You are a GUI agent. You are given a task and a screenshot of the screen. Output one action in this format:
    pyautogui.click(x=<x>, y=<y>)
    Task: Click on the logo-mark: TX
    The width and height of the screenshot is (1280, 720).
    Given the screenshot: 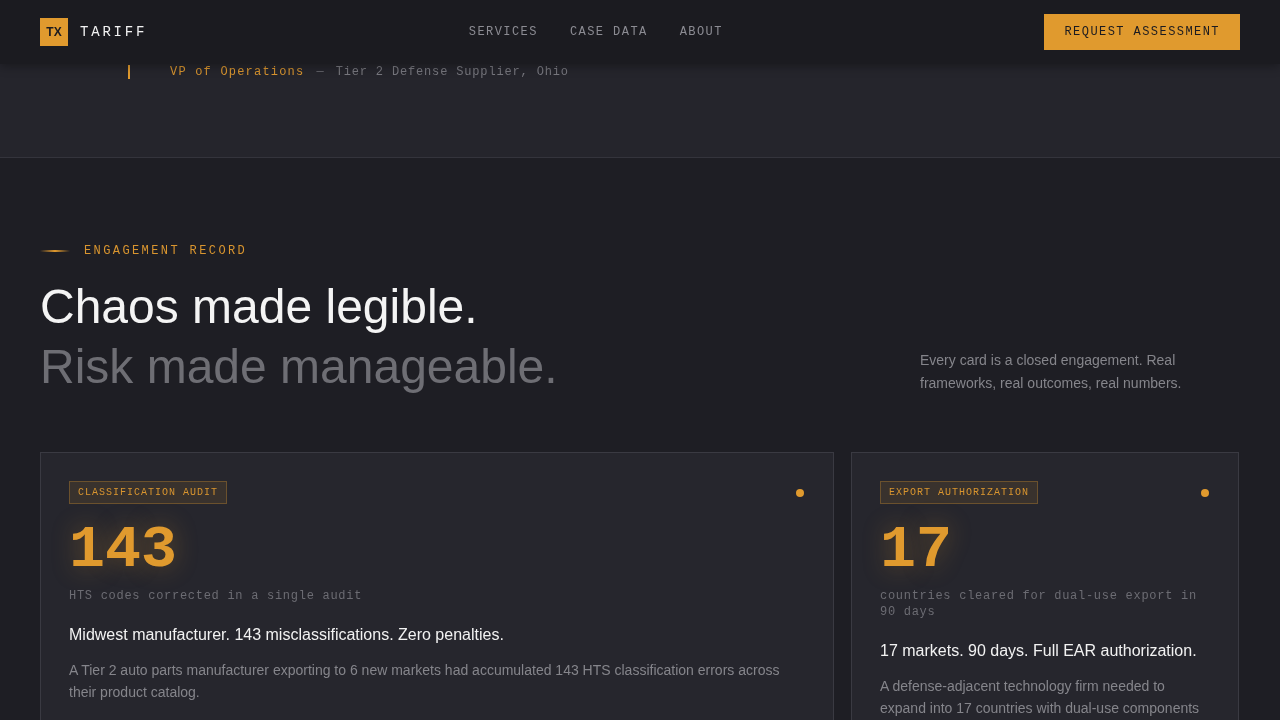 What is the action you would take?
    pyautogui.click(x=54, y=32)
    